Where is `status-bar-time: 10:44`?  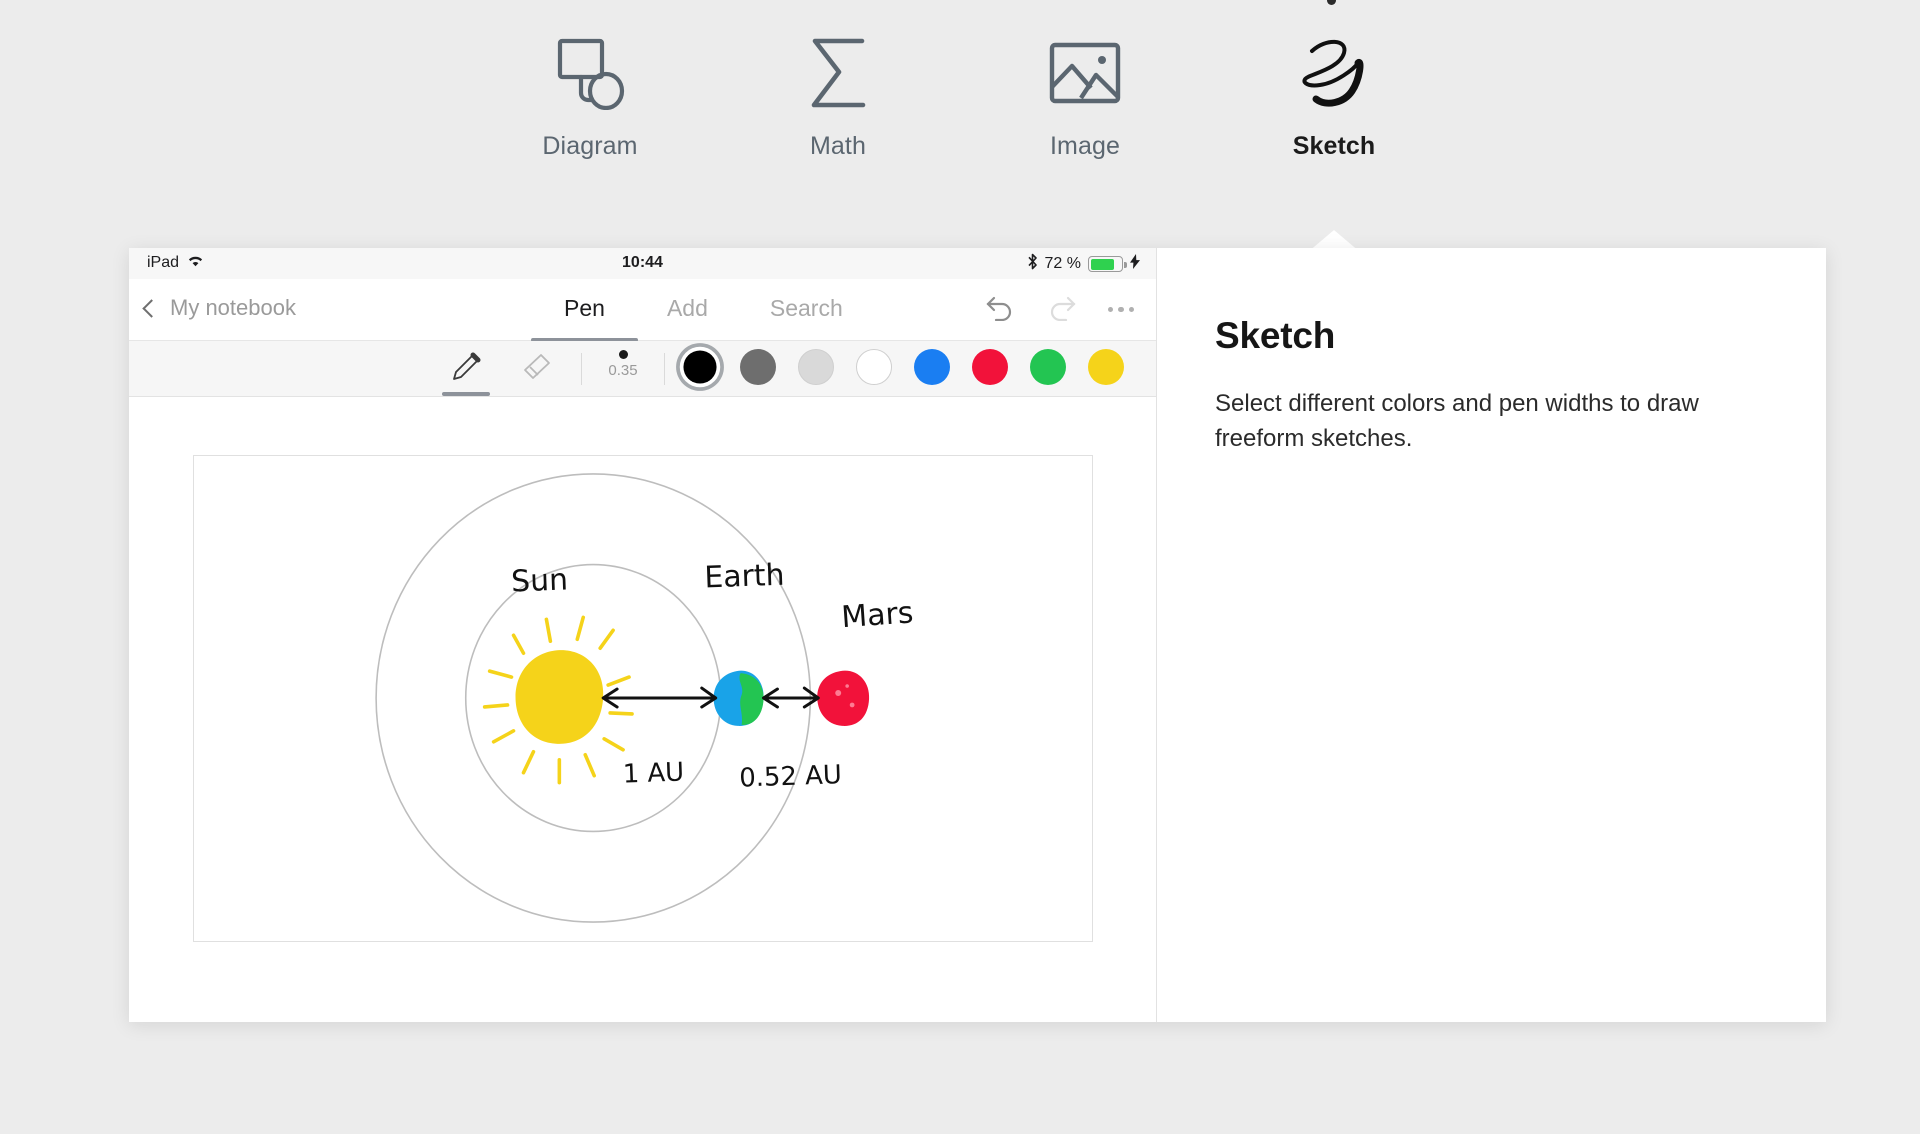 status-bar-time: 10:44 is located at coordinates (642, 262).